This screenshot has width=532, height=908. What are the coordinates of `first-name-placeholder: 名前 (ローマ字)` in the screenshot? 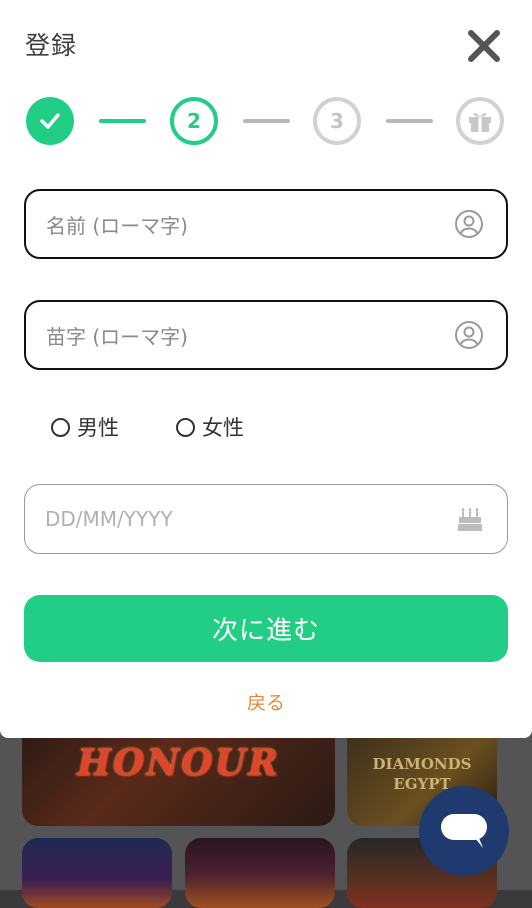 It's located at (117, 225).